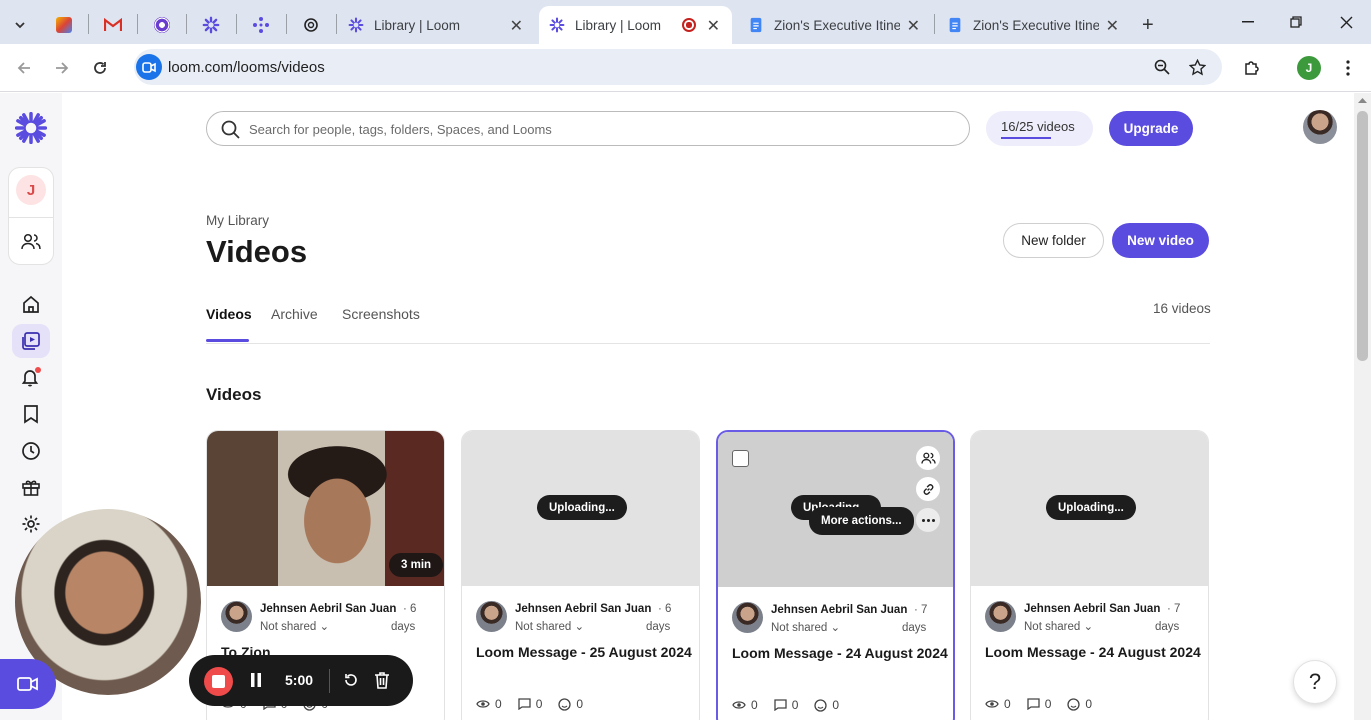  I want to click on pause-button, so click(256, 680).